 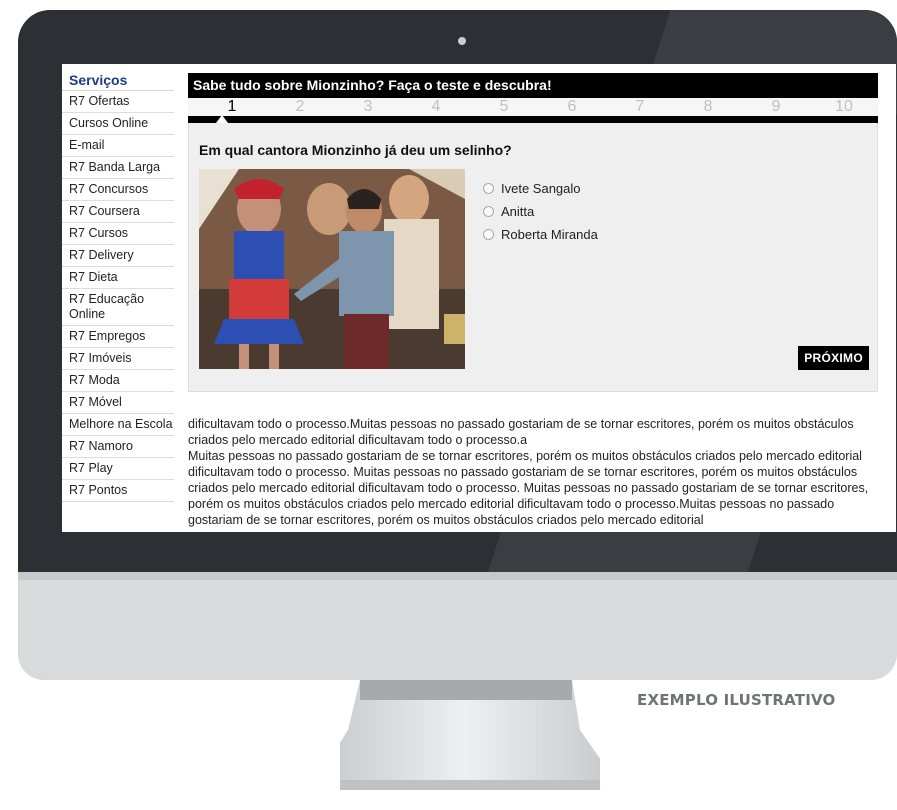 What do you see at coordinates (118, 447) in the screenshot?
I see `sidebar-item-namoro: R7 Namoro` at bounding box center [118, 447].